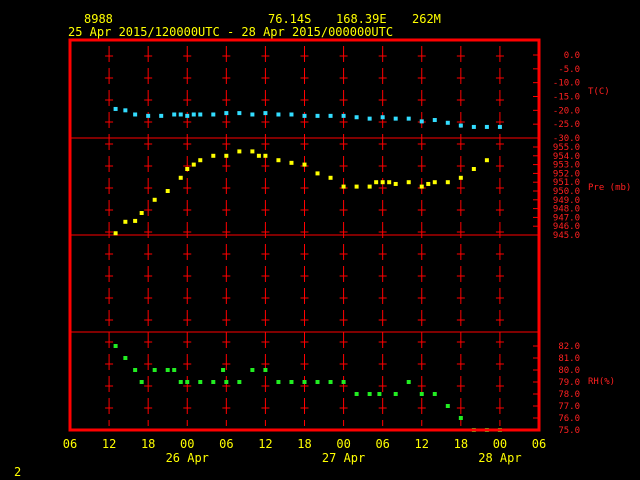 This screenshot has height=480, width=640. Describe the element at coordinates (569, 419) in the screenshot. I see `y-tick-label: 76.0` at that location.